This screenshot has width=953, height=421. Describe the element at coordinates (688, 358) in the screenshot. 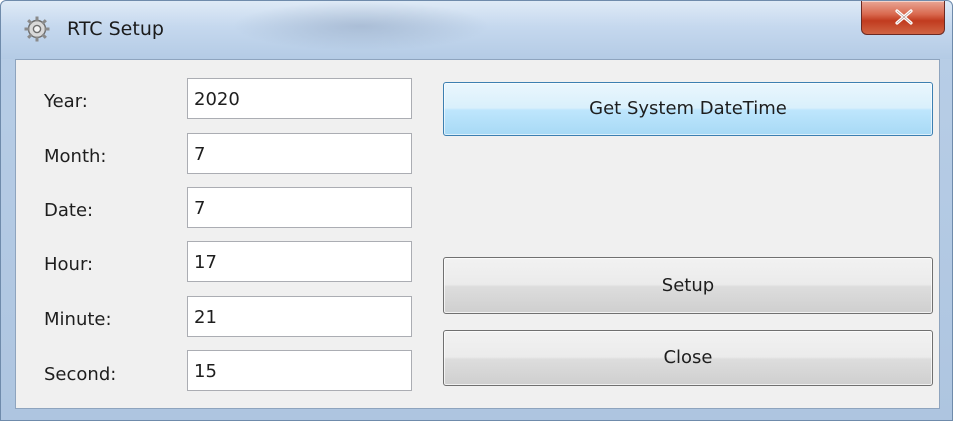

I see `close-button: Close` at that location.